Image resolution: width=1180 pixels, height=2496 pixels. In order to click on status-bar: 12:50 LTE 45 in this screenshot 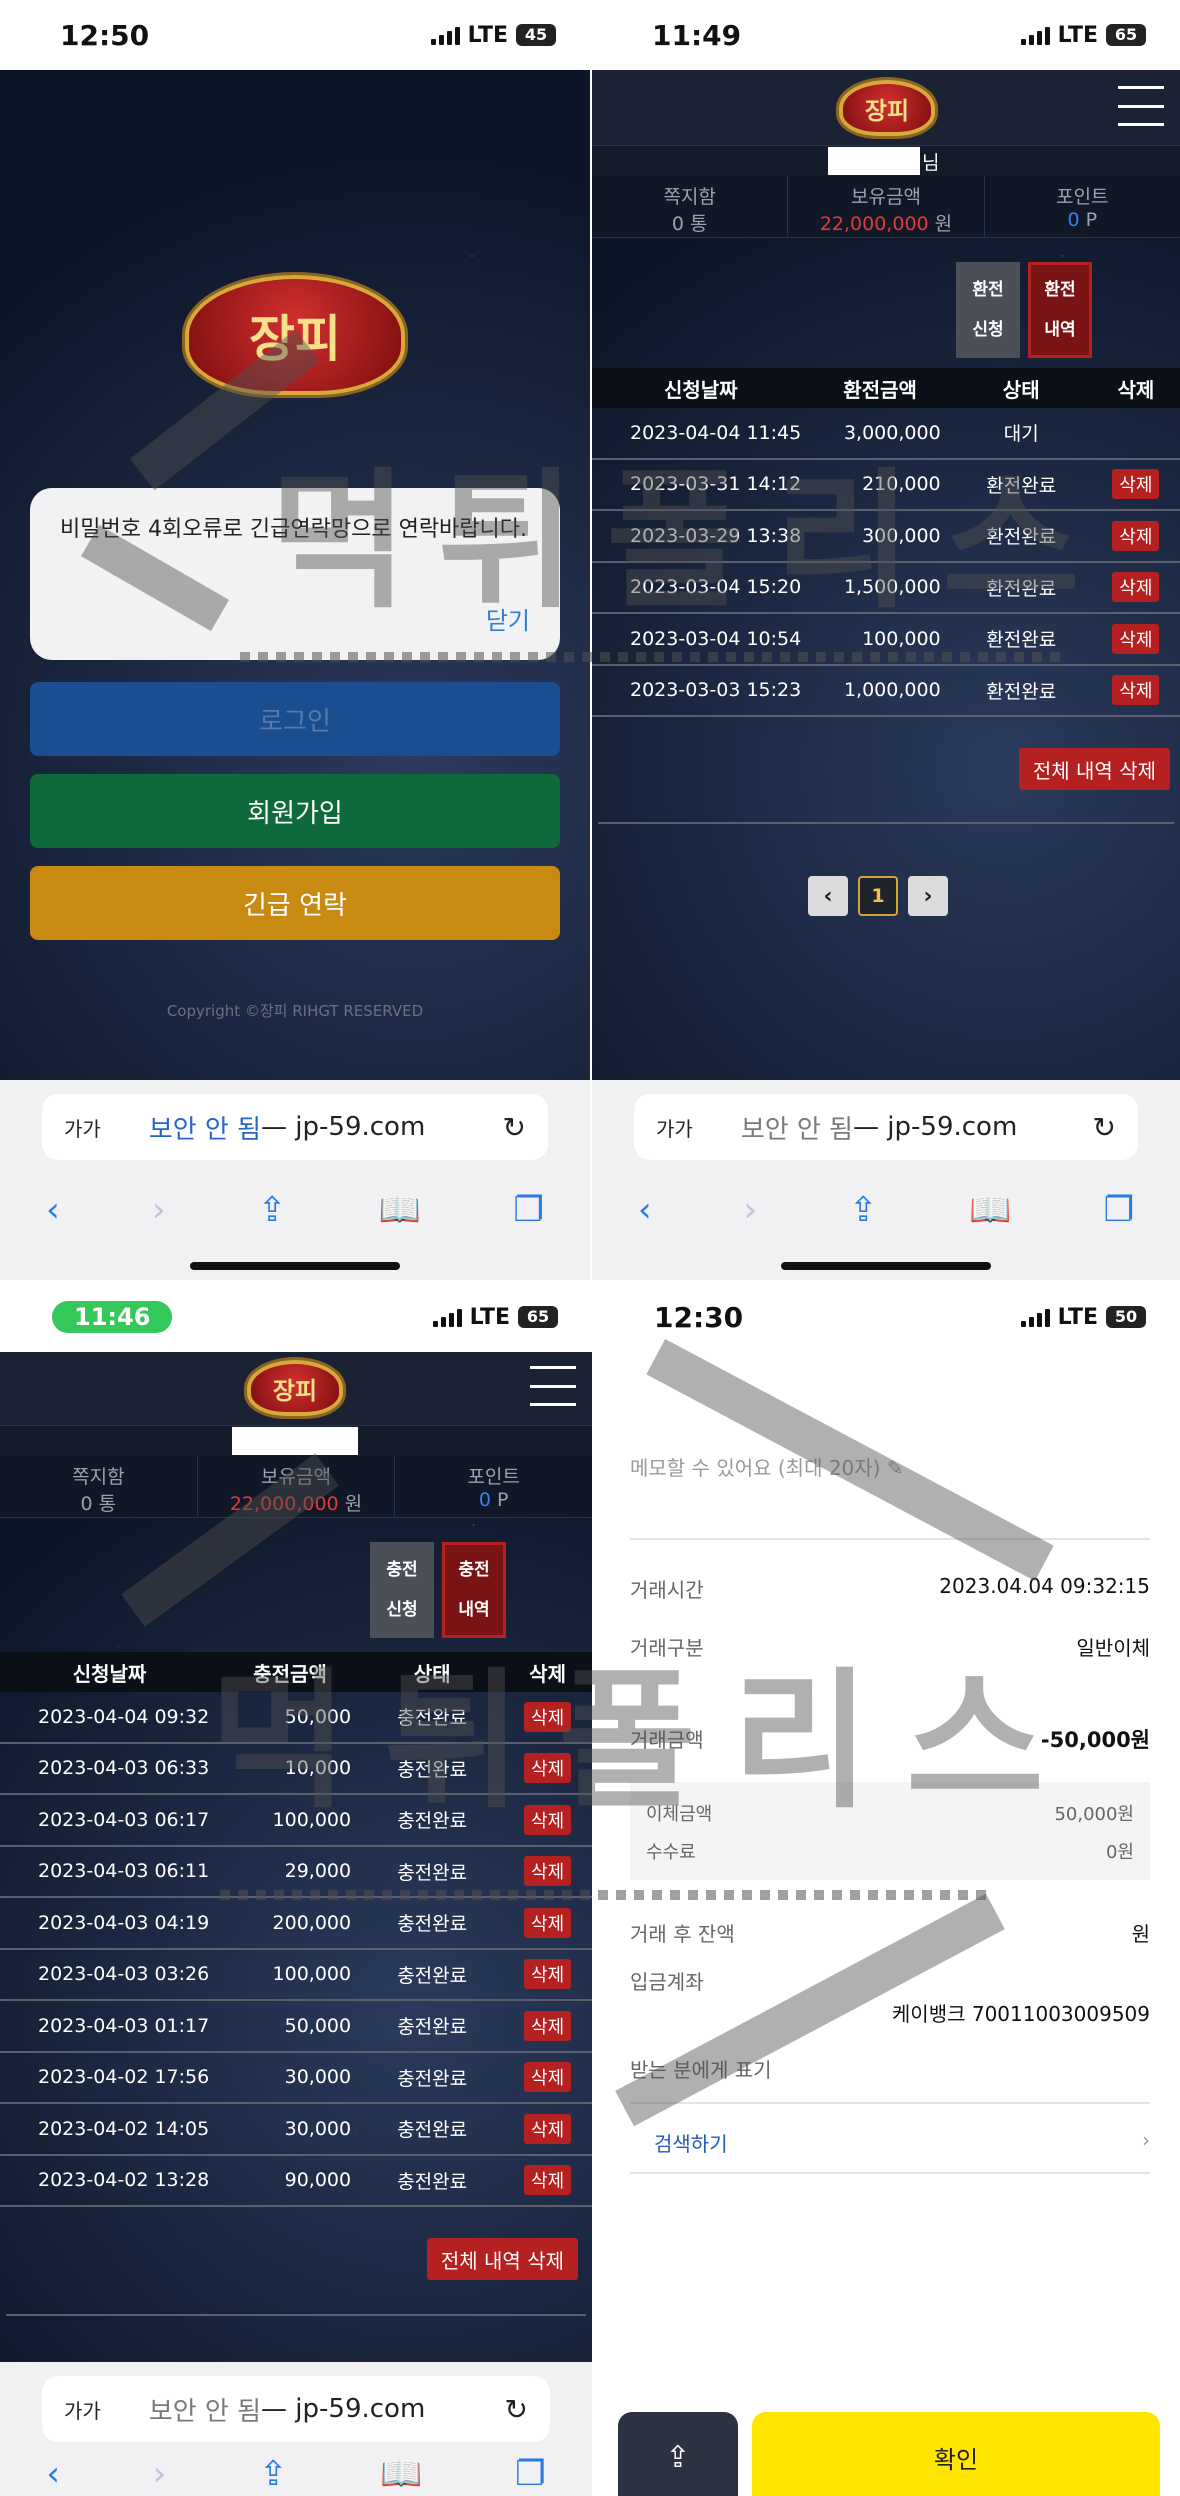, I will do `click(295, 35)`.